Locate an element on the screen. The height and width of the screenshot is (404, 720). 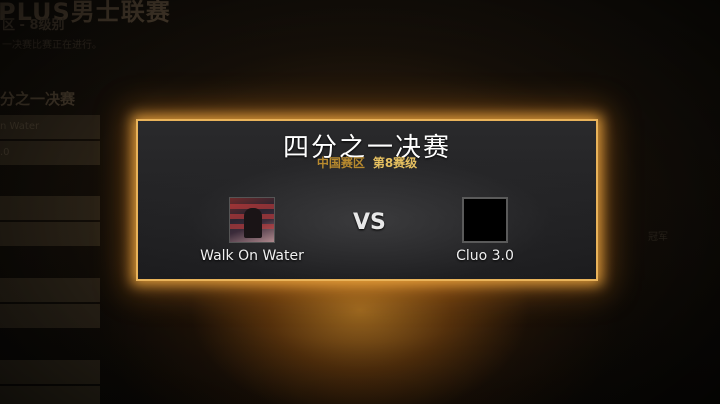
team-left: Walk On Water is located at coordinates (252, 230).